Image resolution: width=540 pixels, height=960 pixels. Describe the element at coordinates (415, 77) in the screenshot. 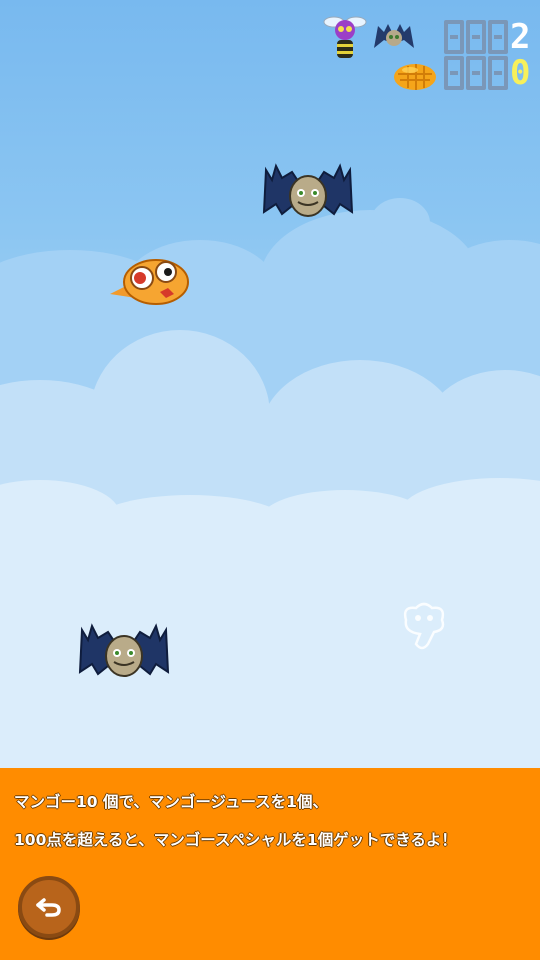

I see `mango-icon` at that location.